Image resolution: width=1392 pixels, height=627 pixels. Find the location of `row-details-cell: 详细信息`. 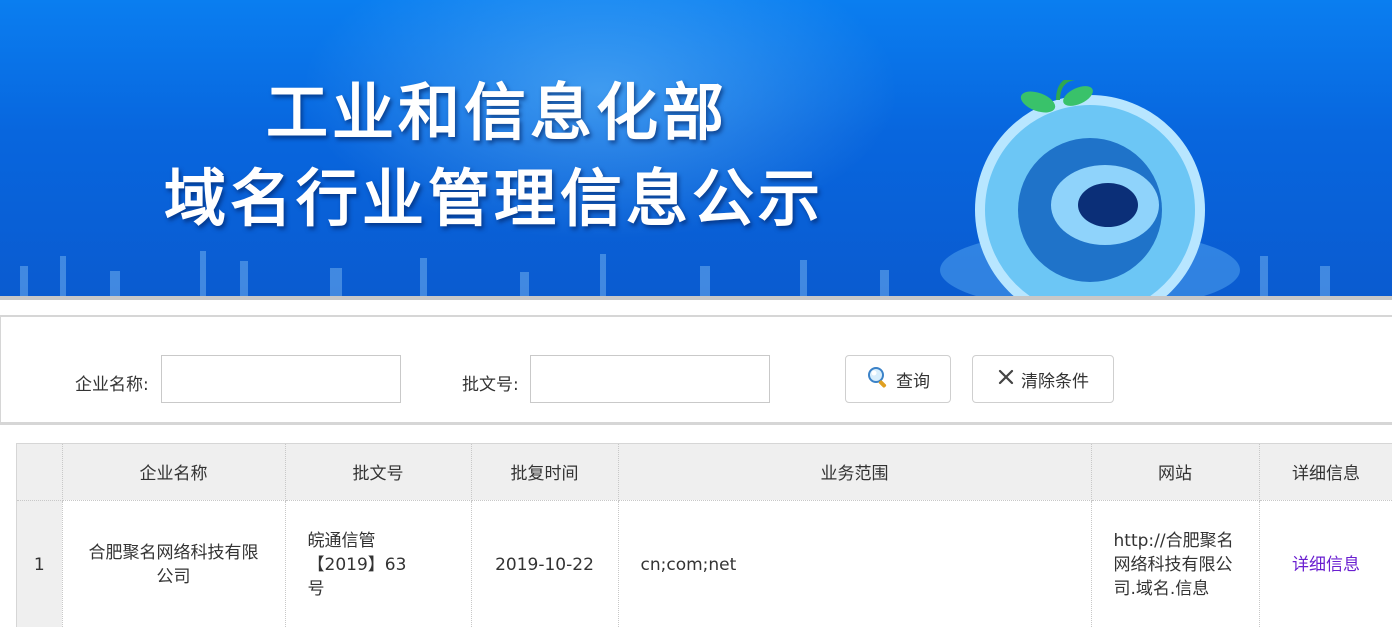

row-details-cell: 详细信息 is located at coordinates (1325, 563).